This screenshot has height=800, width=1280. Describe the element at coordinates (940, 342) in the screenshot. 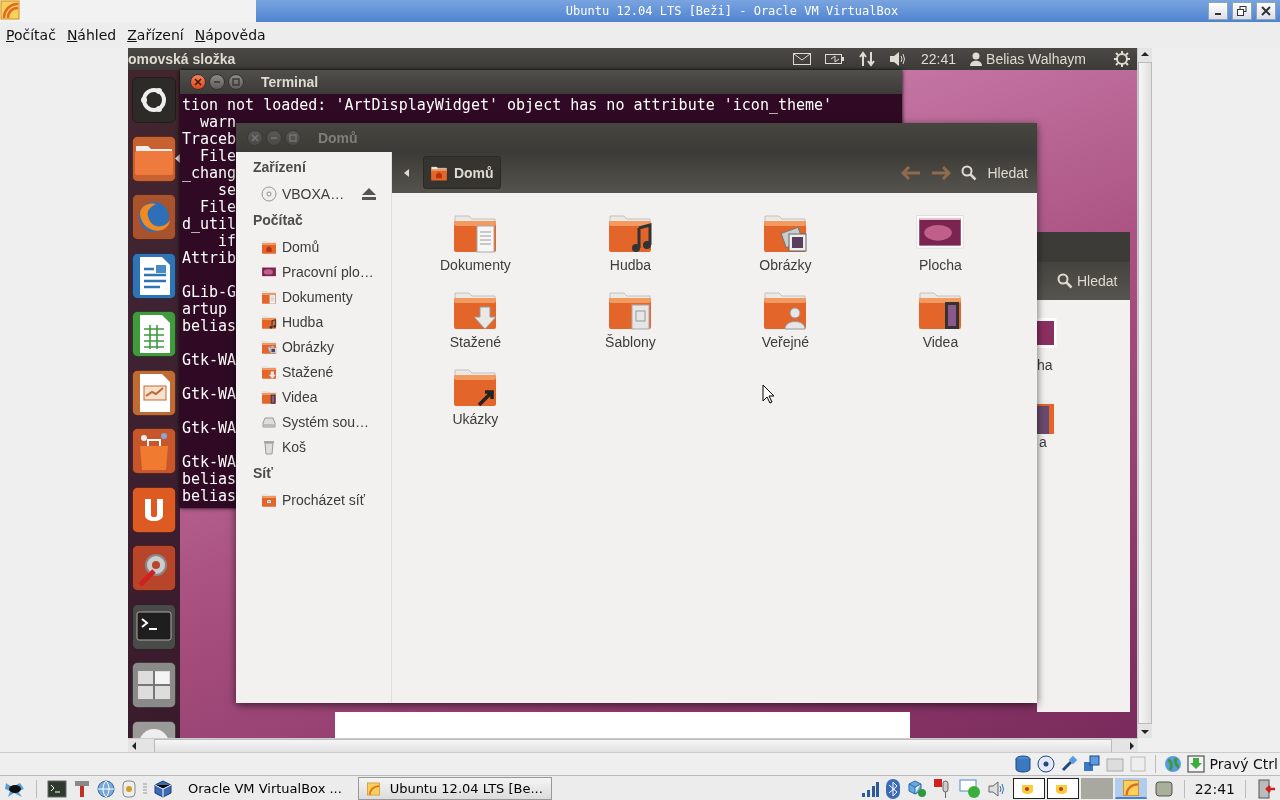

I see `file-label: Videa` at that location.